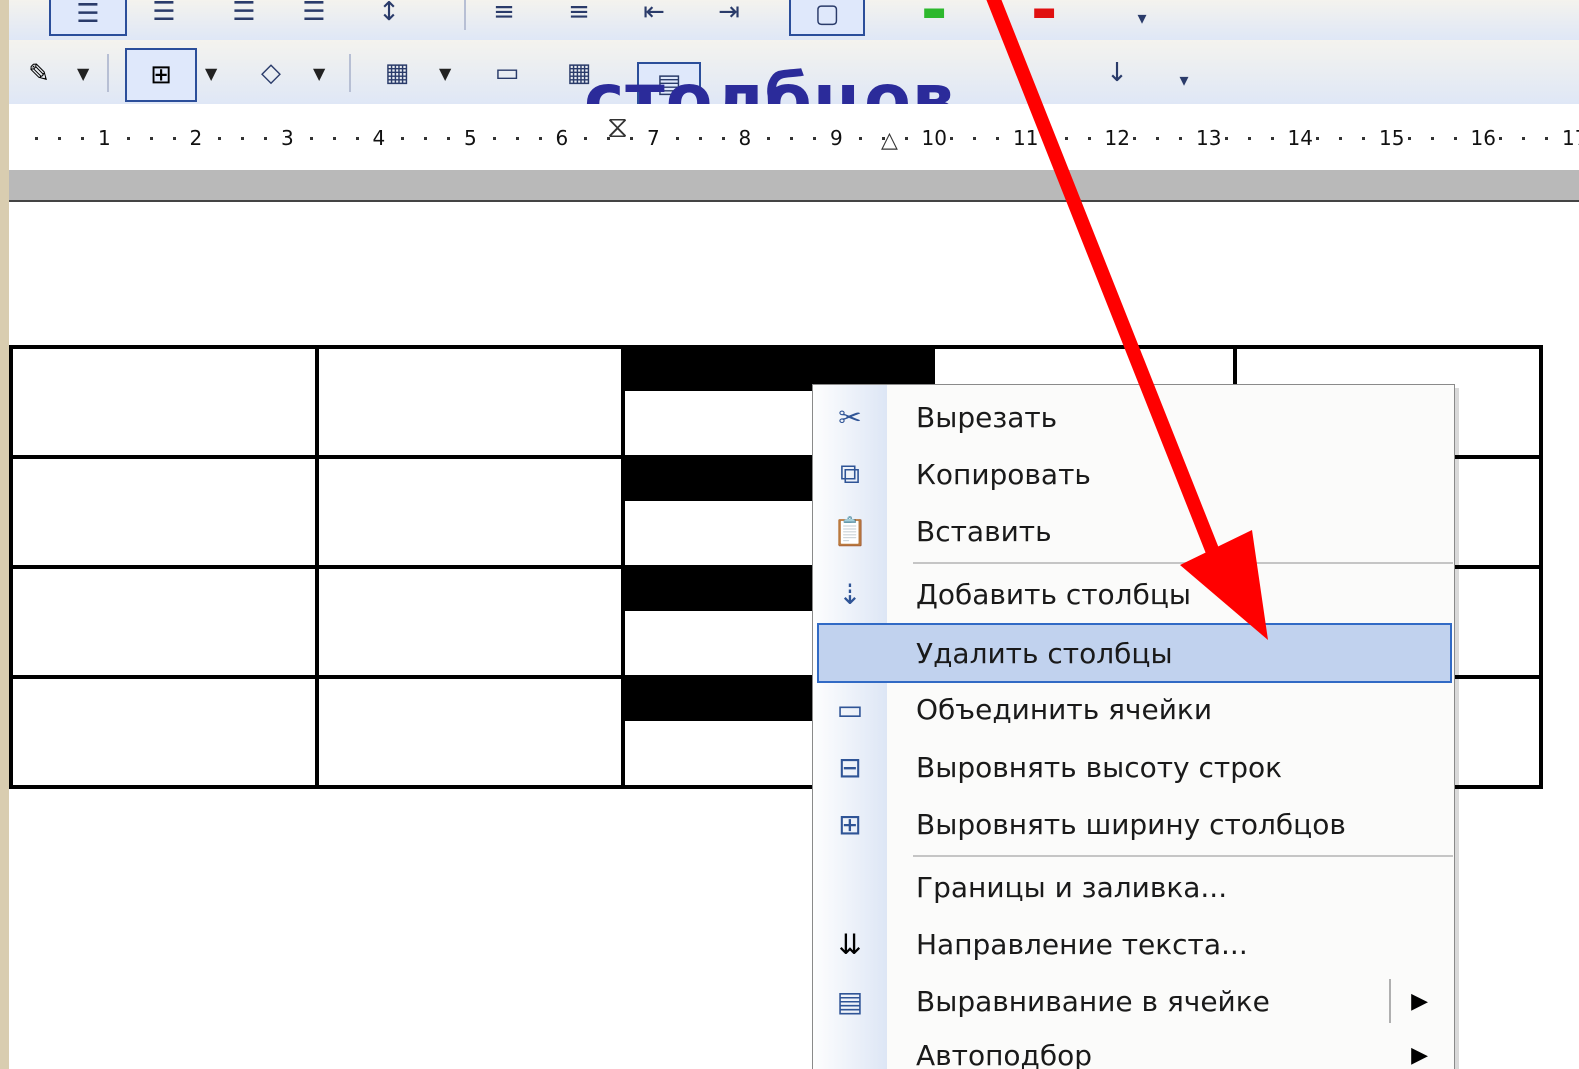  Describe the element at coordinates (1064, 709) in the screenshot. I see `menu-item-label: Объединить ячейки` at that location.